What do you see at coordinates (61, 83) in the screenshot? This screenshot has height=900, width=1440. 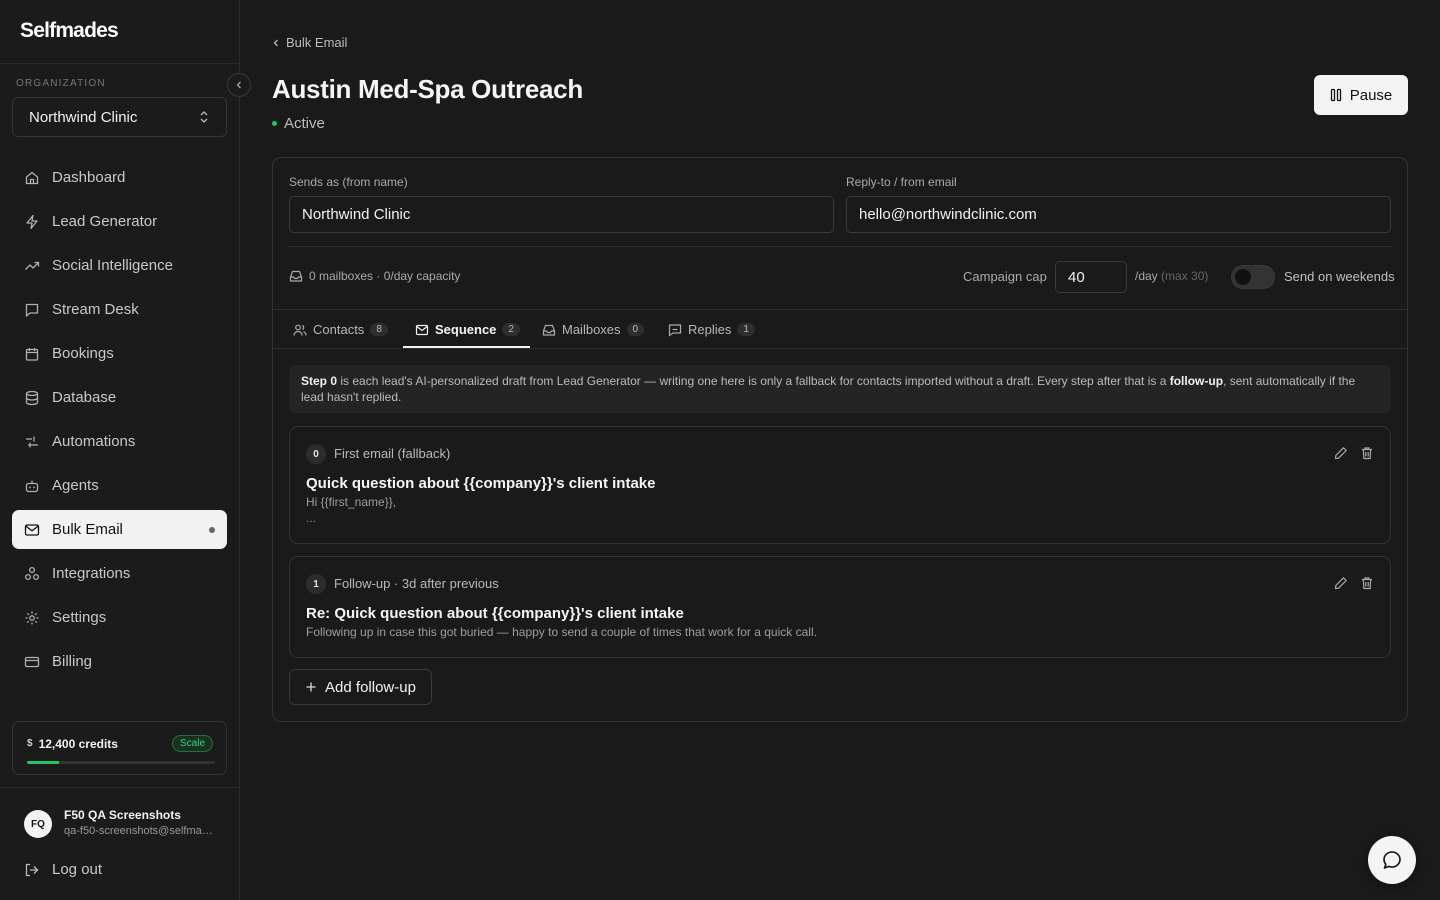 I see `org-label: ORGANIZATION` at bounding box center [61, 83].